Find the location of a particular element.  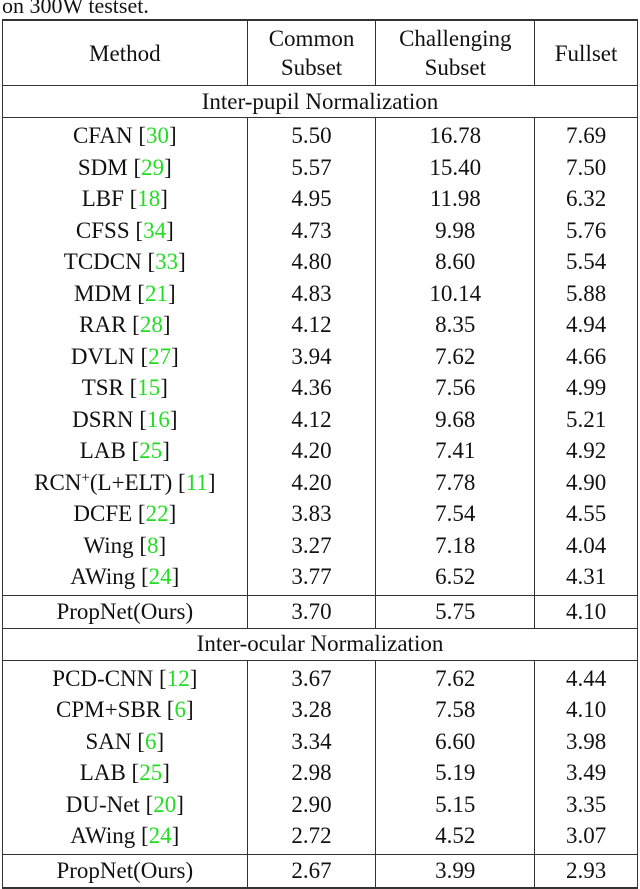

table-row: TCDCN [33] 4.80 8.60 5.54 is located at coordinates (320, 262).